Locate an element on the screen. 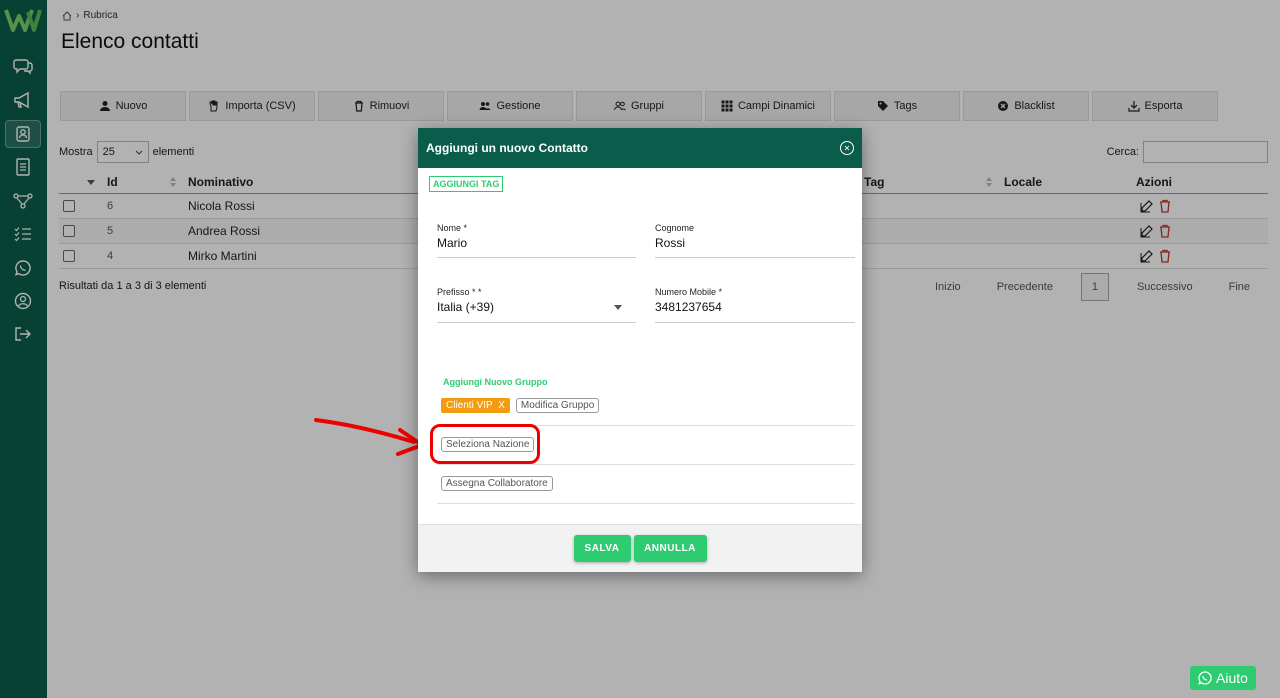 This screenshot has height=698, width=1280. last-name-label: Cognome is located at coordinates (675, 228).